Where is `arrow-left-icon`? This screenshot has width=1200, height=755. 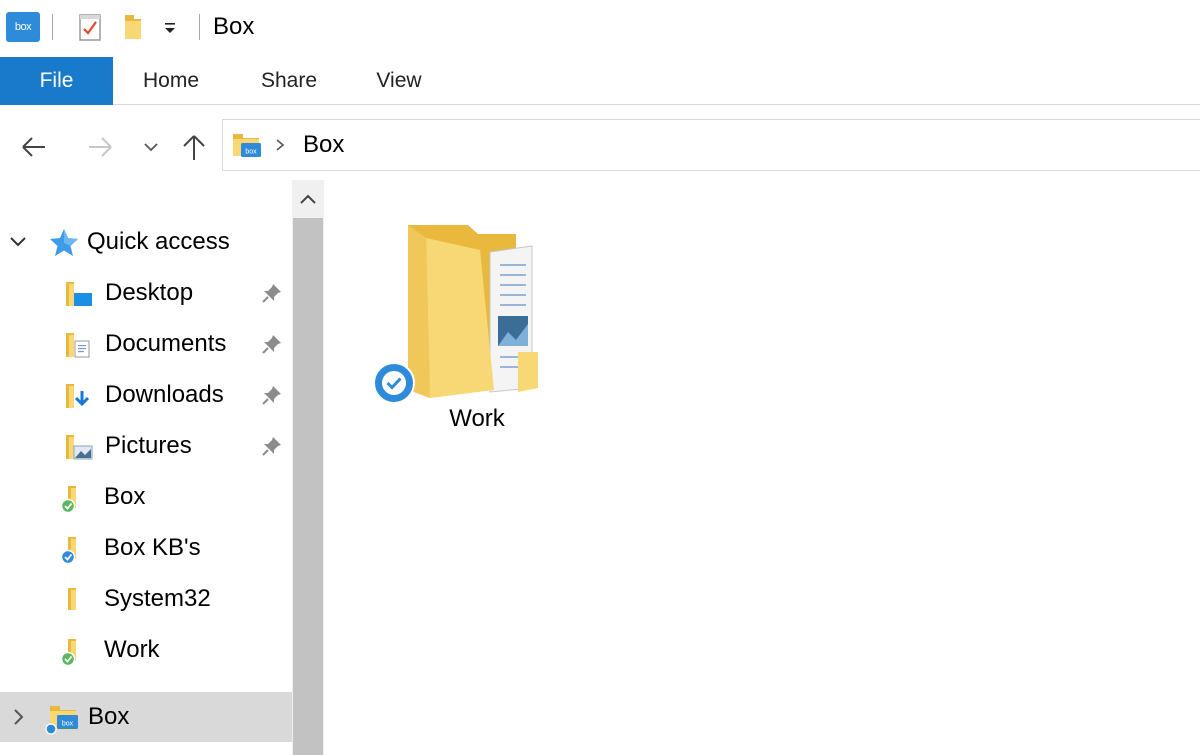 arrow-left-icon is located at coordinates (33, 147).